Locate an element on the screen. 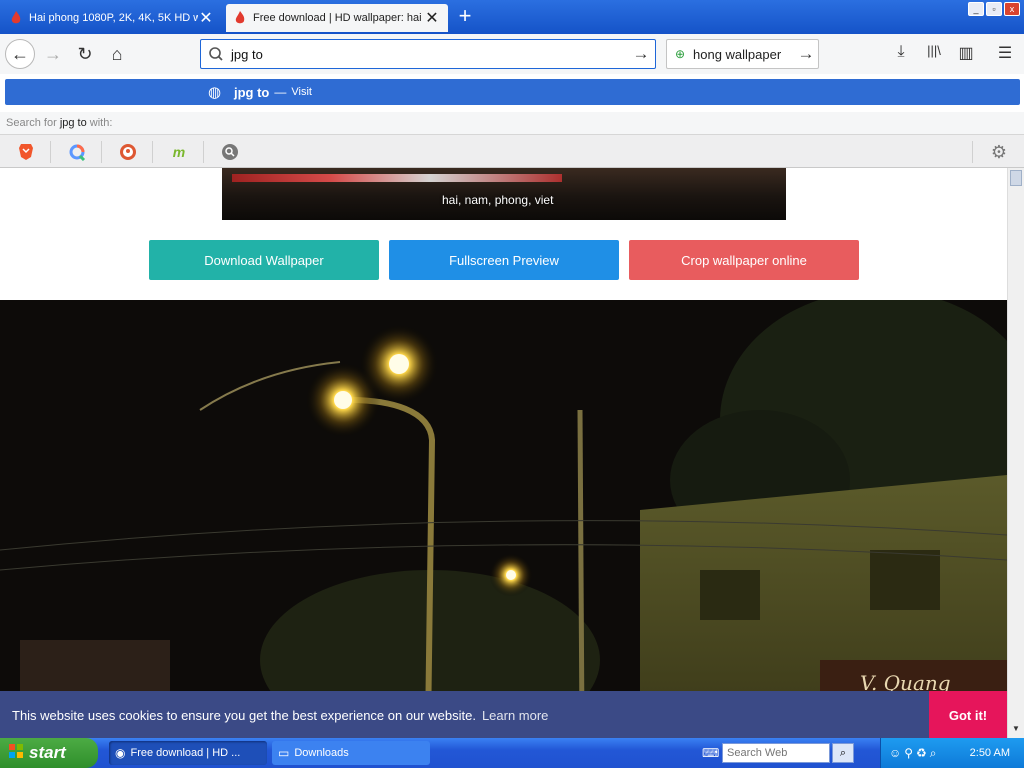 The height and width of the screenshot is (768, 1024). system-tray: ☺⚲♻⌕ 2:50 AM is located at coordinates (952, 753).